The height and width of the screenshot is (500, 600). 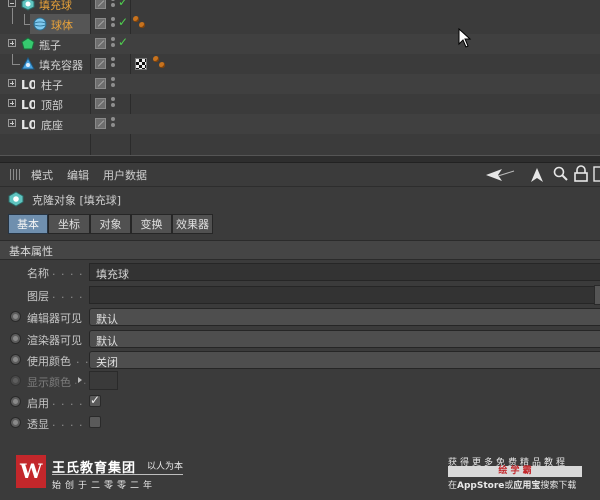 What do you see at coordinates (52, 125) in the screenshot?
I see `object-name: 底座` at bounding box center [52, 125].